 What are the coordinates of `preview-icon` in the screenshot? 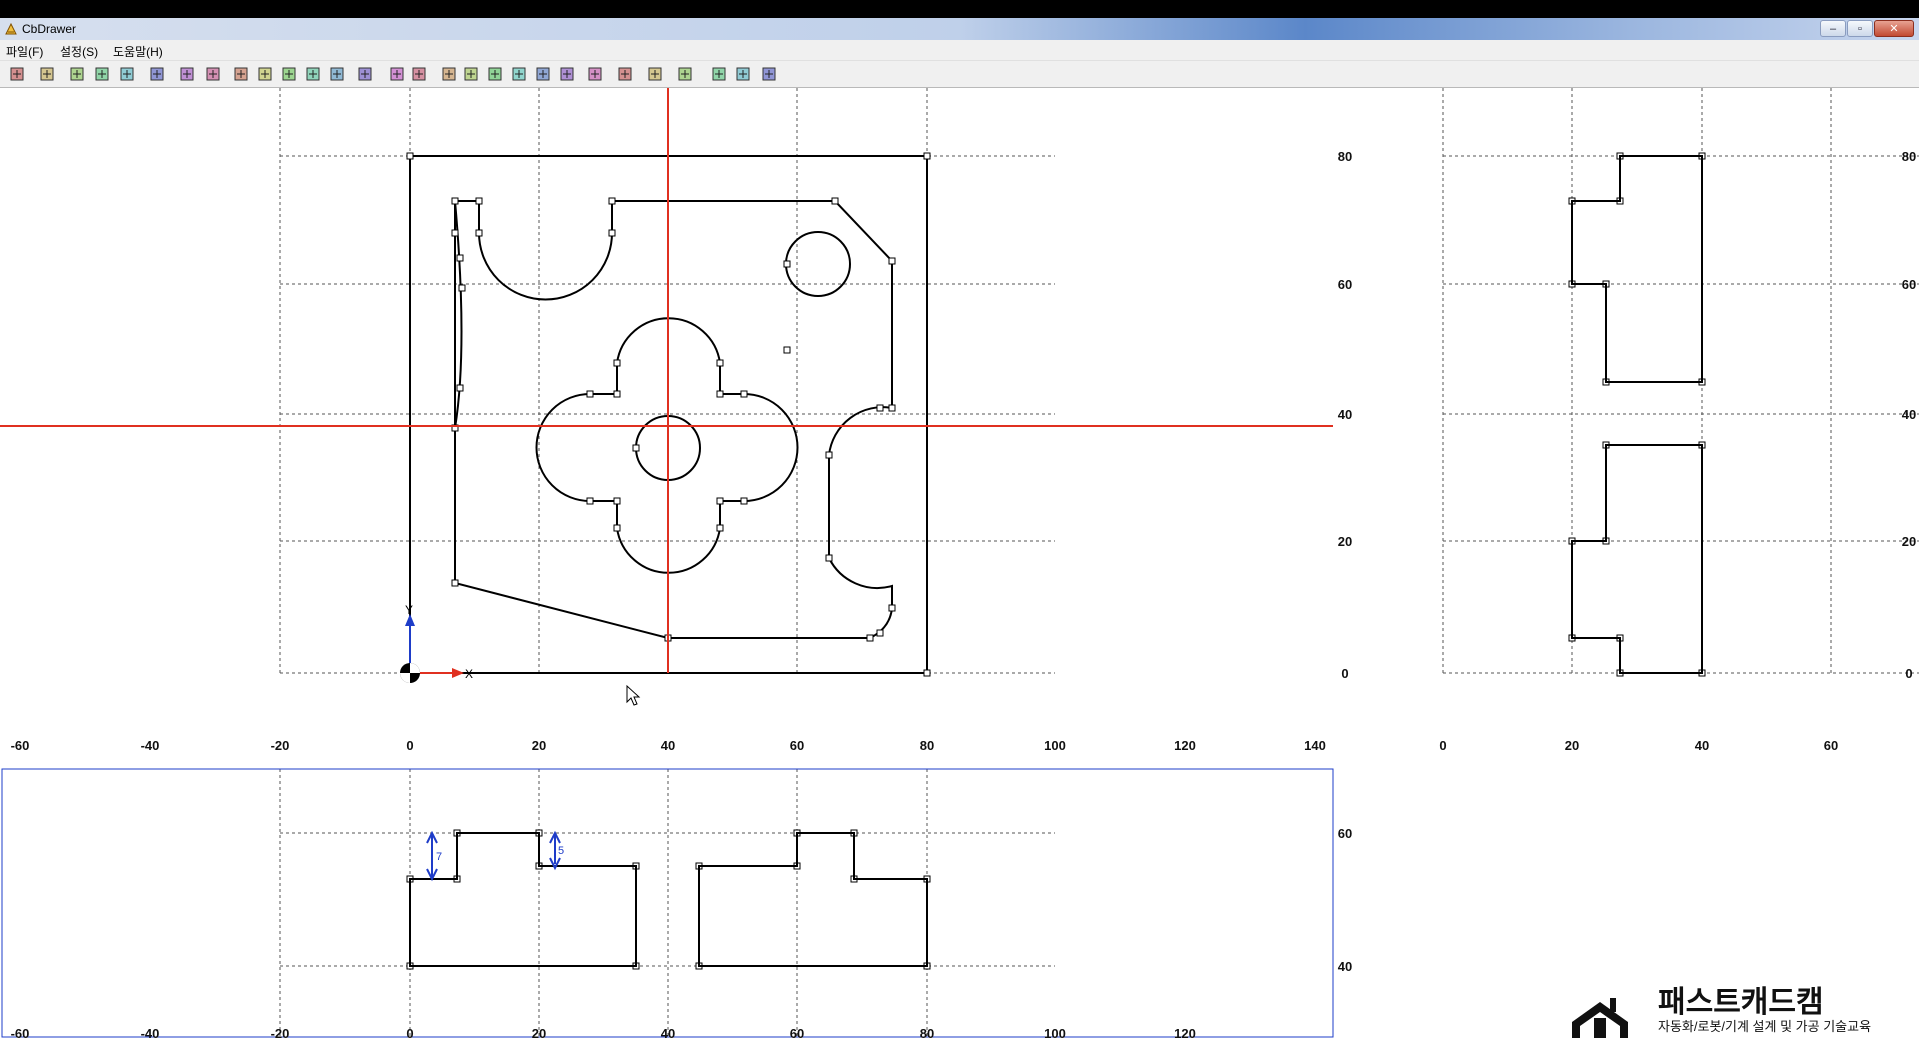 It's located at (769, 74).